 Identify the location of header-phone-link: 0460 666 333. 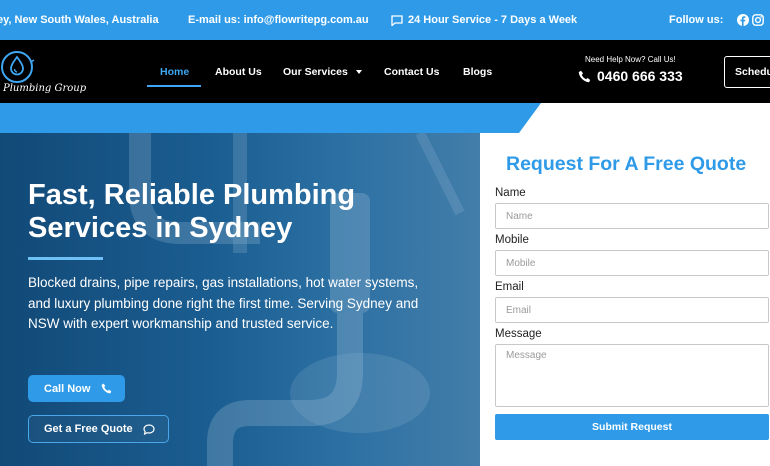
(630, 76).